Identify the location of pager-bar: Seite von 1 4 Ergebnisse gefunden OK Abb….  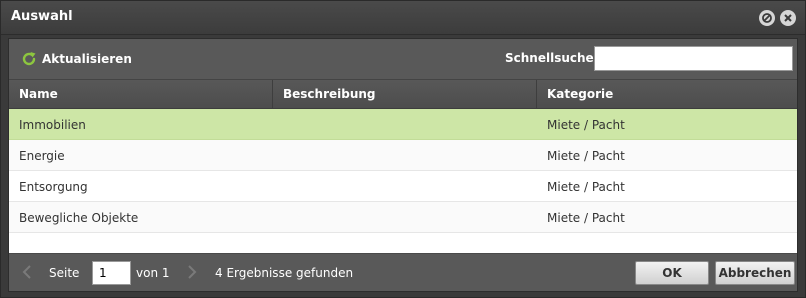
(403, 272).